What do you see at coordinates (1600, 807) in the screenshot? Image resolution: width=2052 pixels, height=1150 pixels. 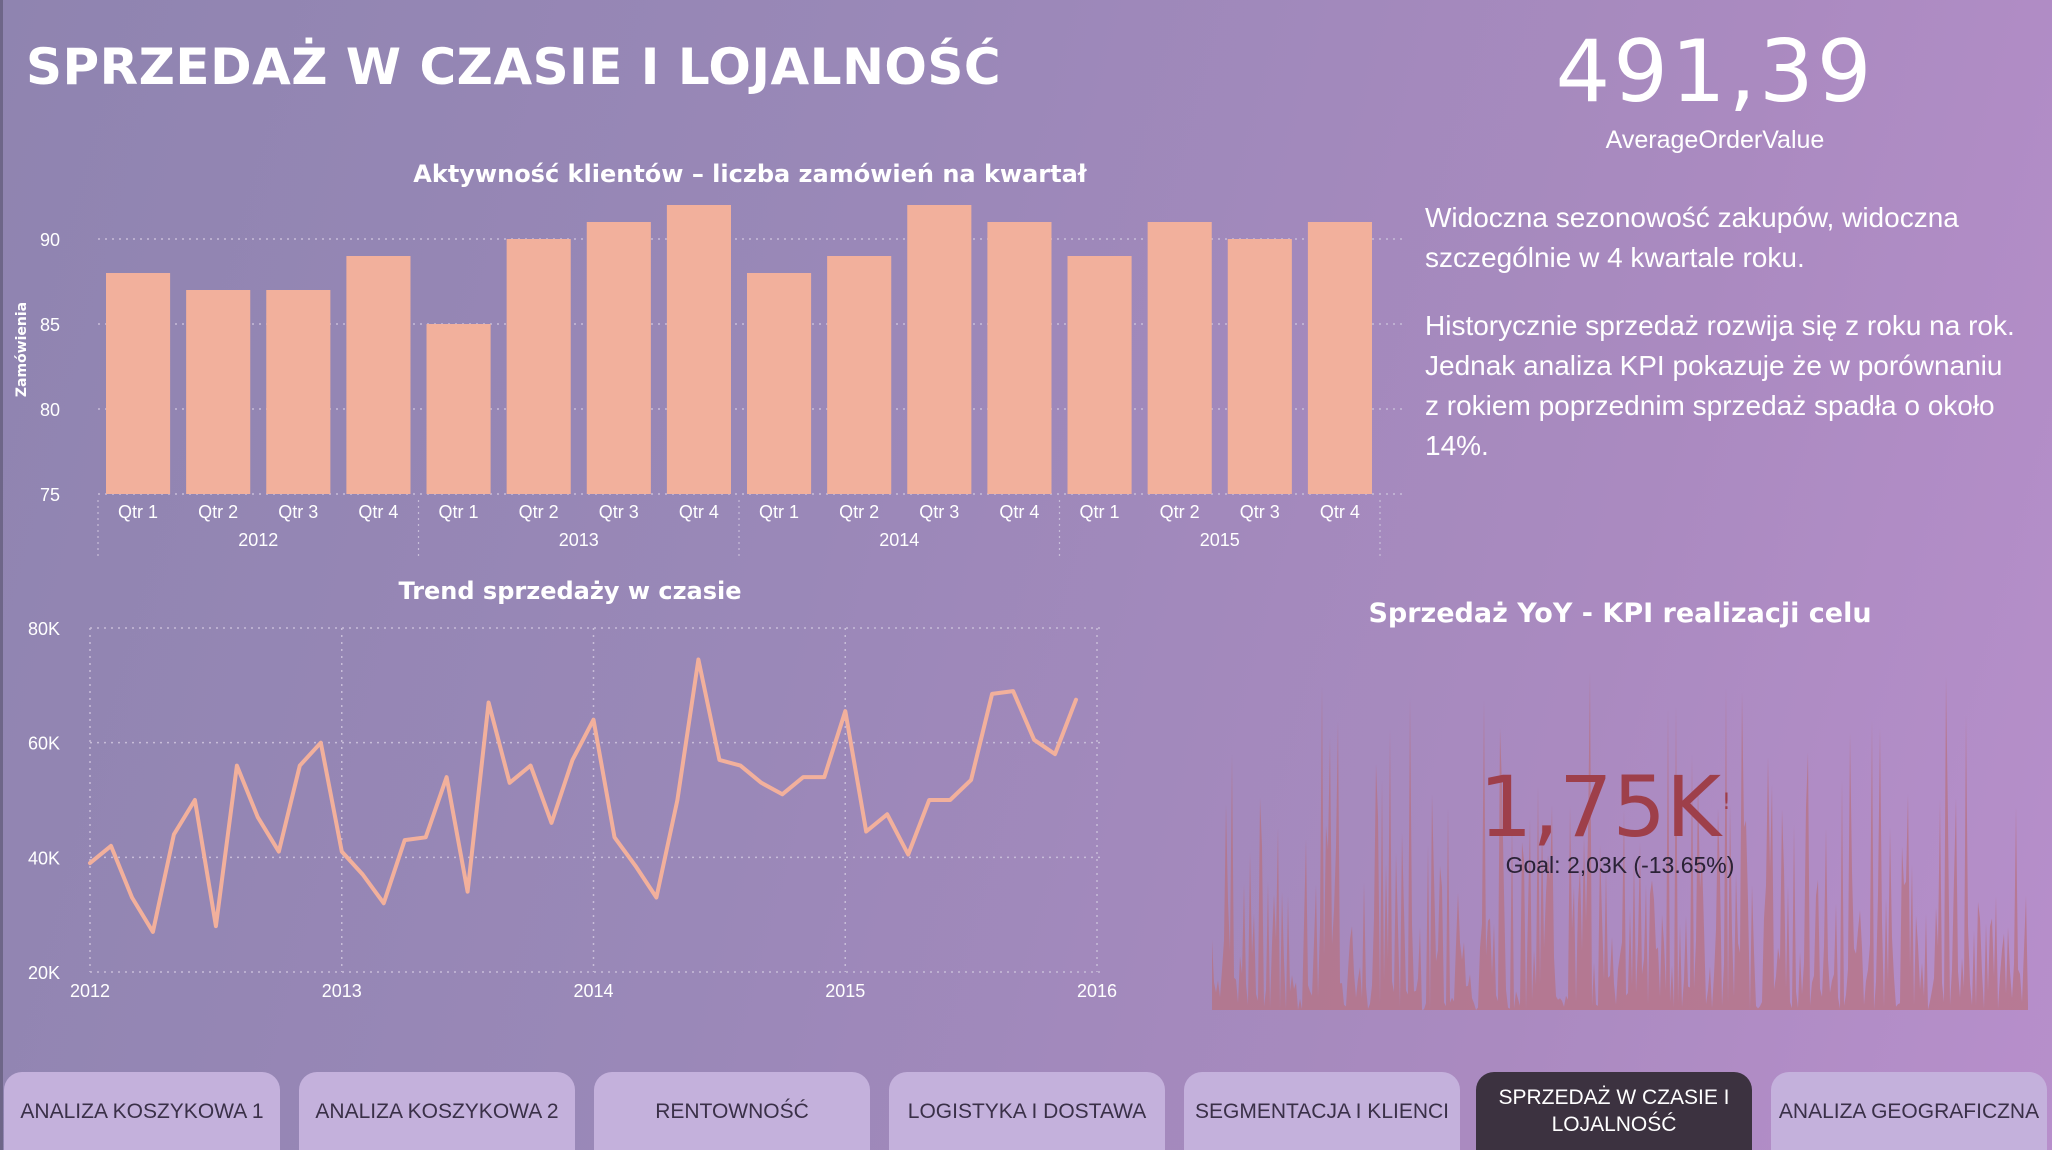 I see `kpi-goal-value: 1,75K` at bounding box center [1600, 807].